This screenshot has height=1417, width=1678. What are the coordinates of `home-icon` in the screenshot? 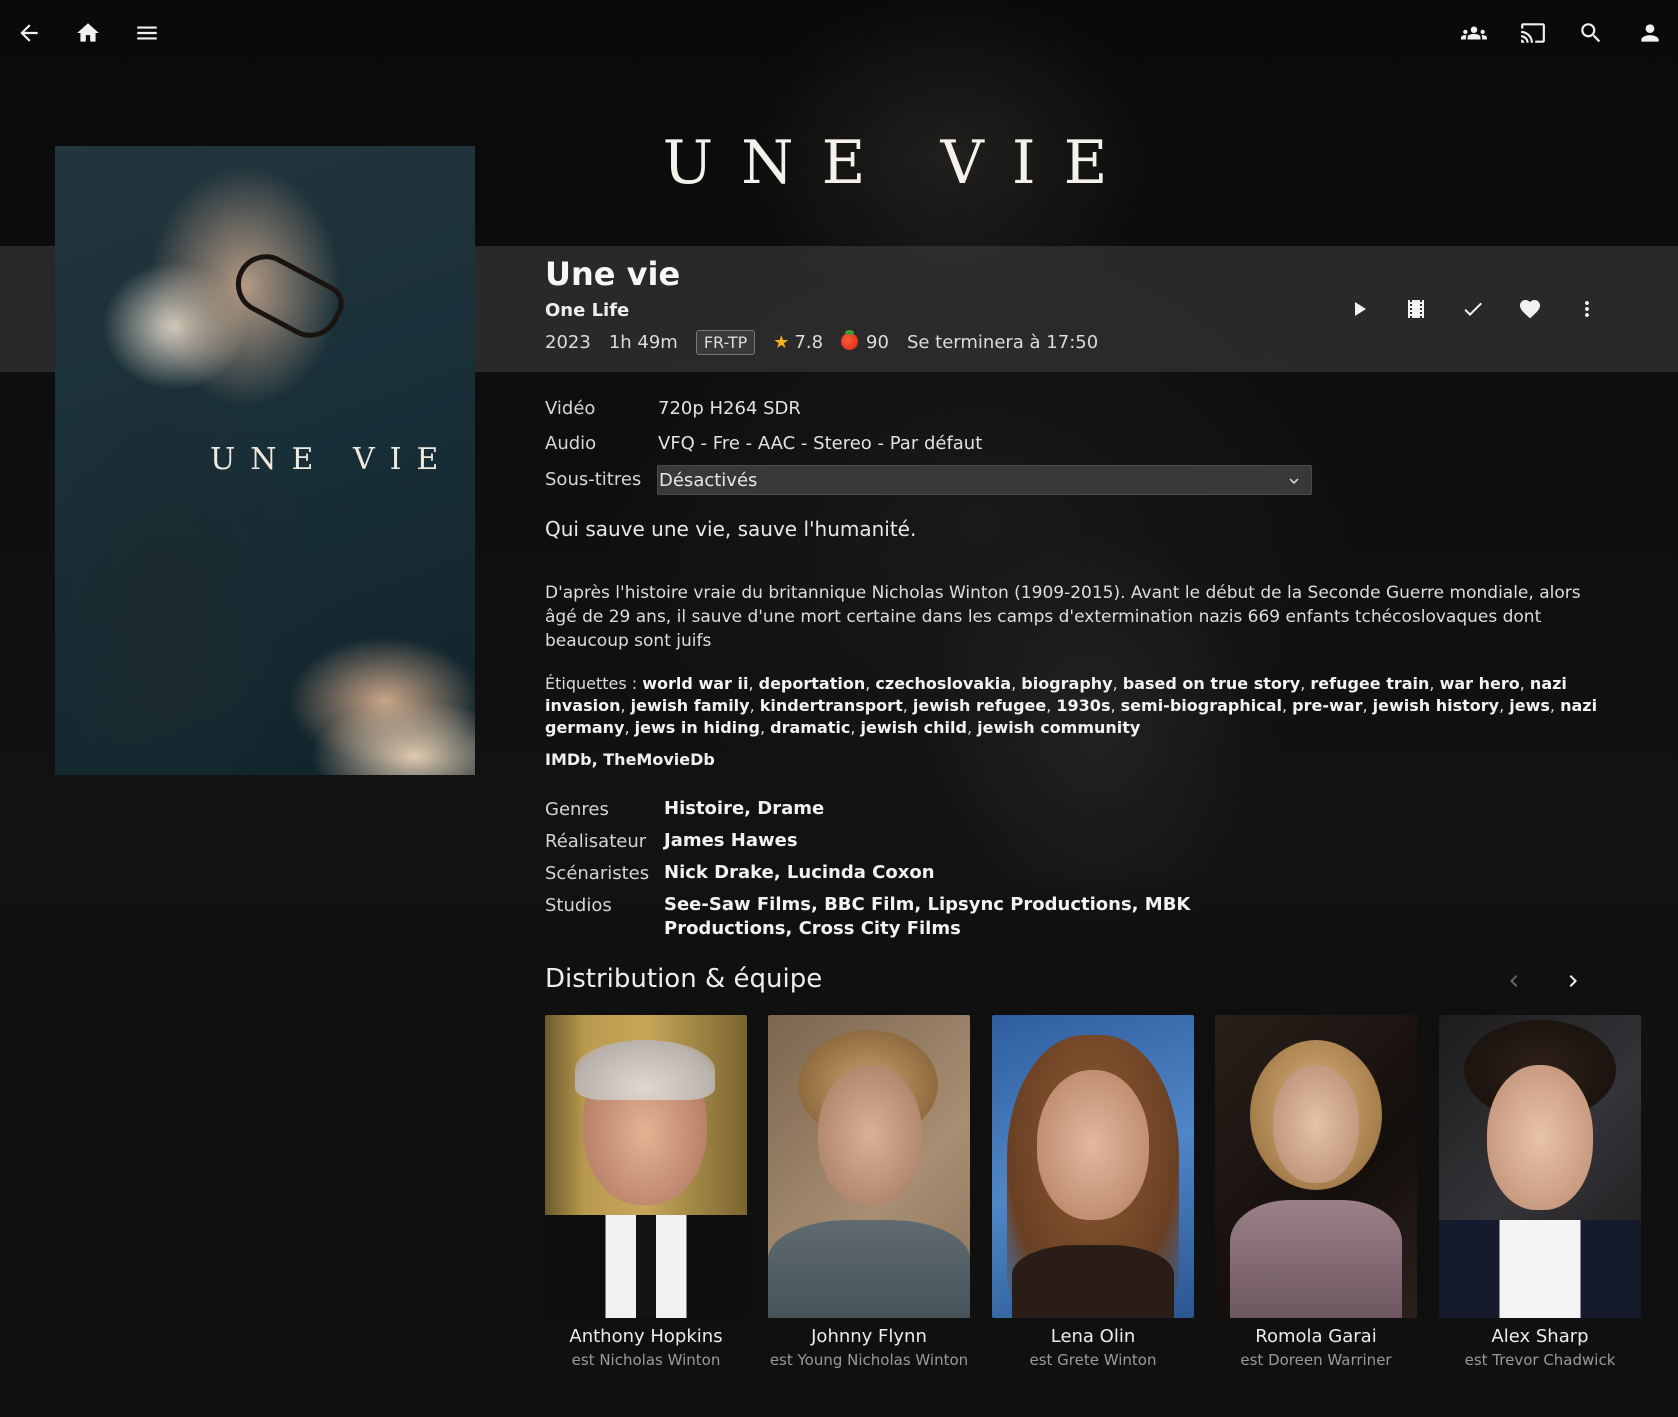 It's located at (88, 32).